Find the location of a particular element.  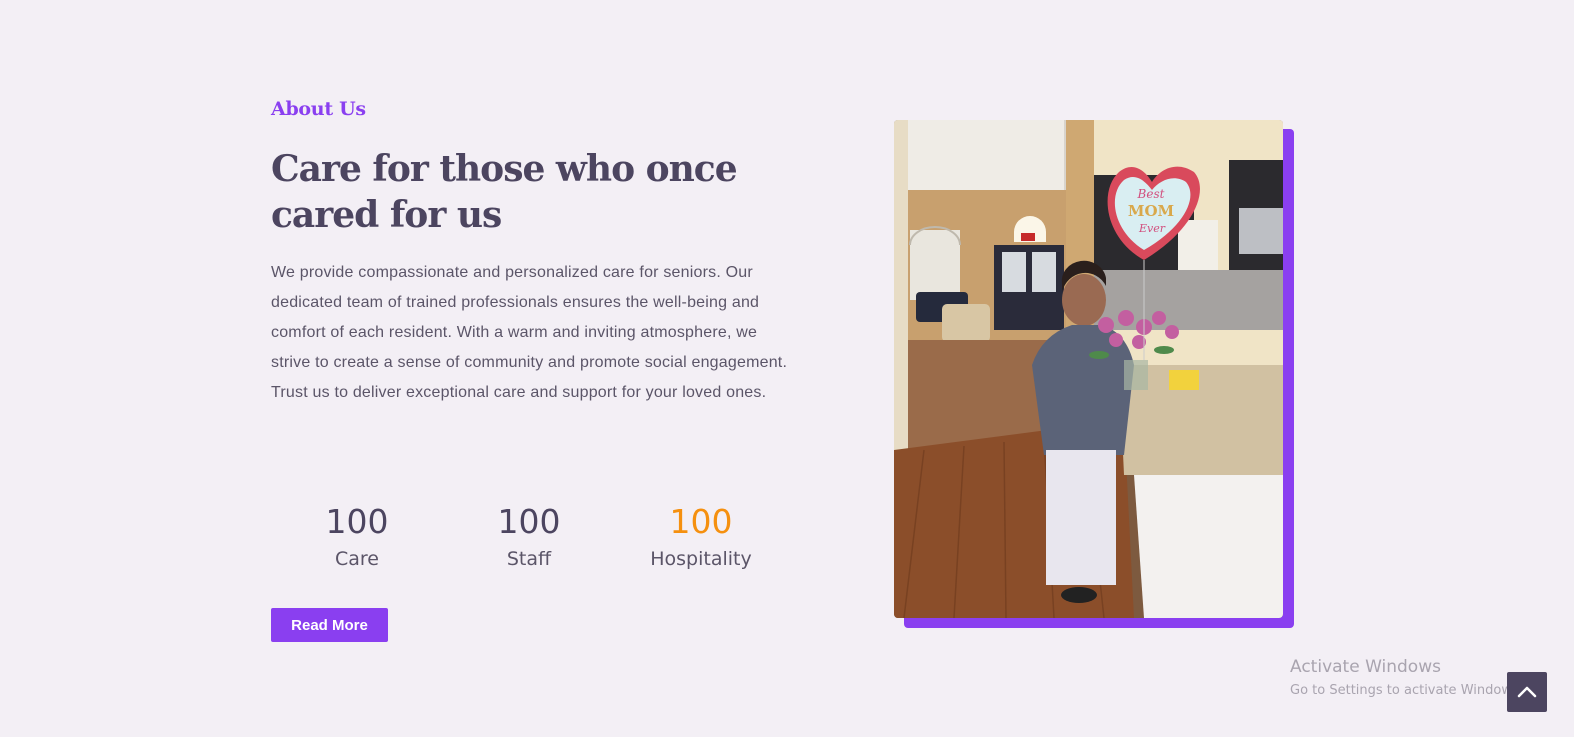

stat-hospitality: 100 Hospitality is located at coordinates (701, 535).